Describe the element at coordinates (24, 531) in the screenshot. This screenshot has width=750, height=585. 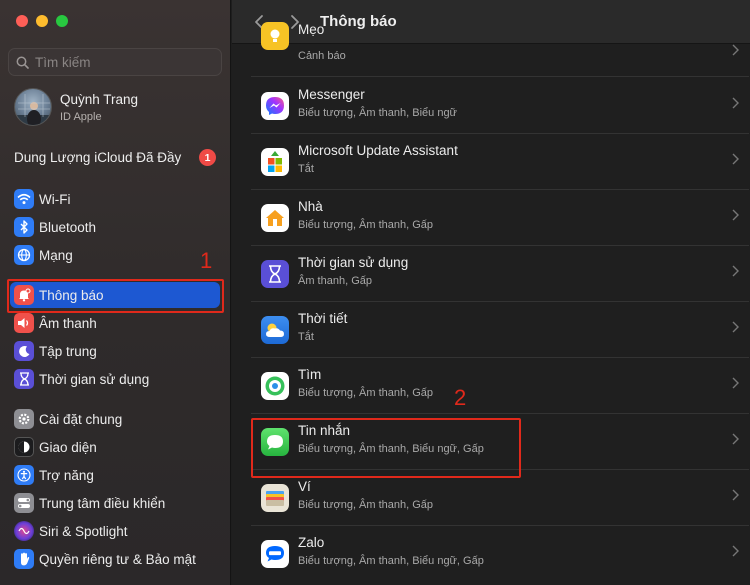
I see `siri-icon` at that location.